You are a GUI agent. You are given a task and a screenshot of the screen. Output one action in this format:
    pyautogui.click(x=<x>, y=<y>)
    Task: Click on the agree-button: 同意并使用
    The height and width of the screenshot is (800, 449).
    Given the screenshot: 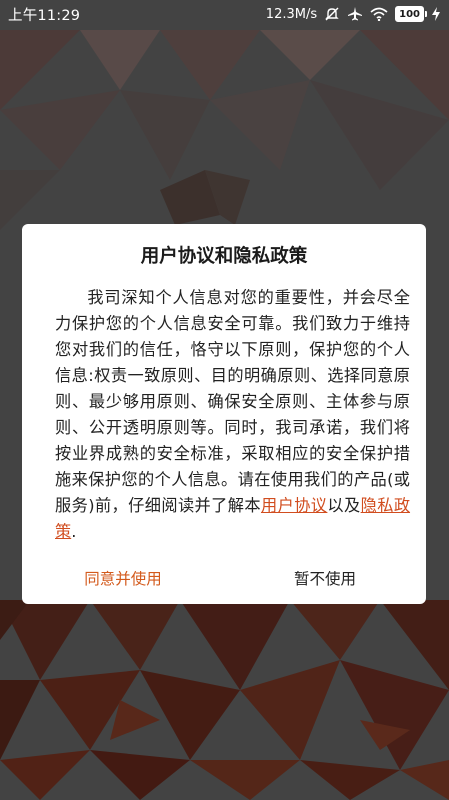 What is the action you would take?
    pyautogui.click(x=123, y=578)
    